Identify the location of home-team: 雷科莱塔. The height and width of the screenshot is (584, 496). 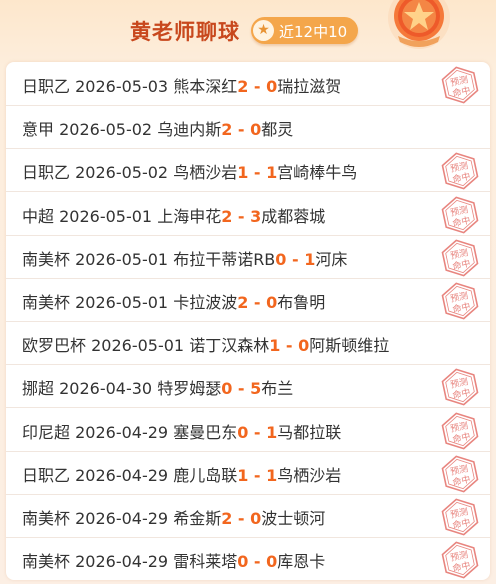
(205, 562).